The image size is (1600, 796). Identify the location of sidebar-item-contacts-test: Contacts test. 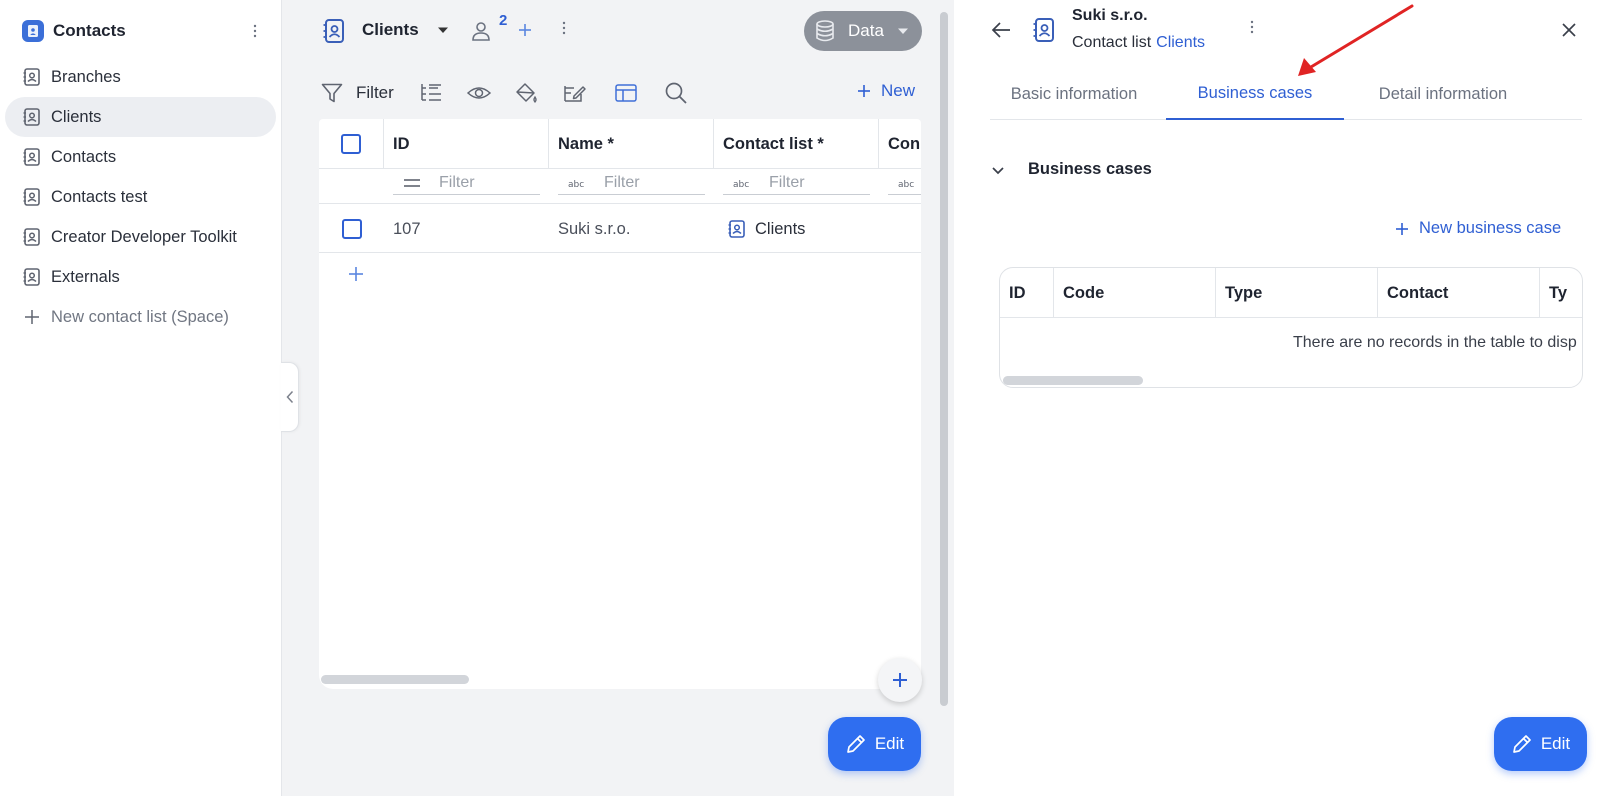
(140, 197).